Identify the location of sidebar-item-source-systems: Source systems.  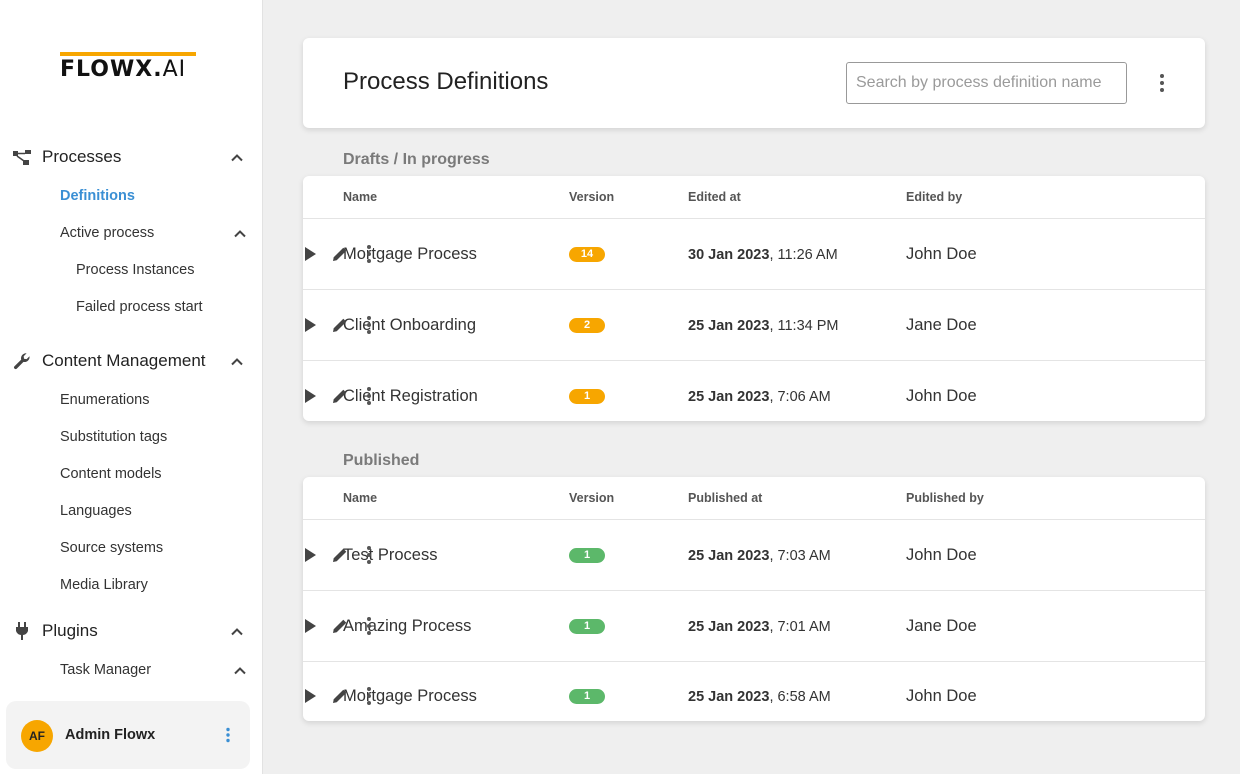
(111, 548).